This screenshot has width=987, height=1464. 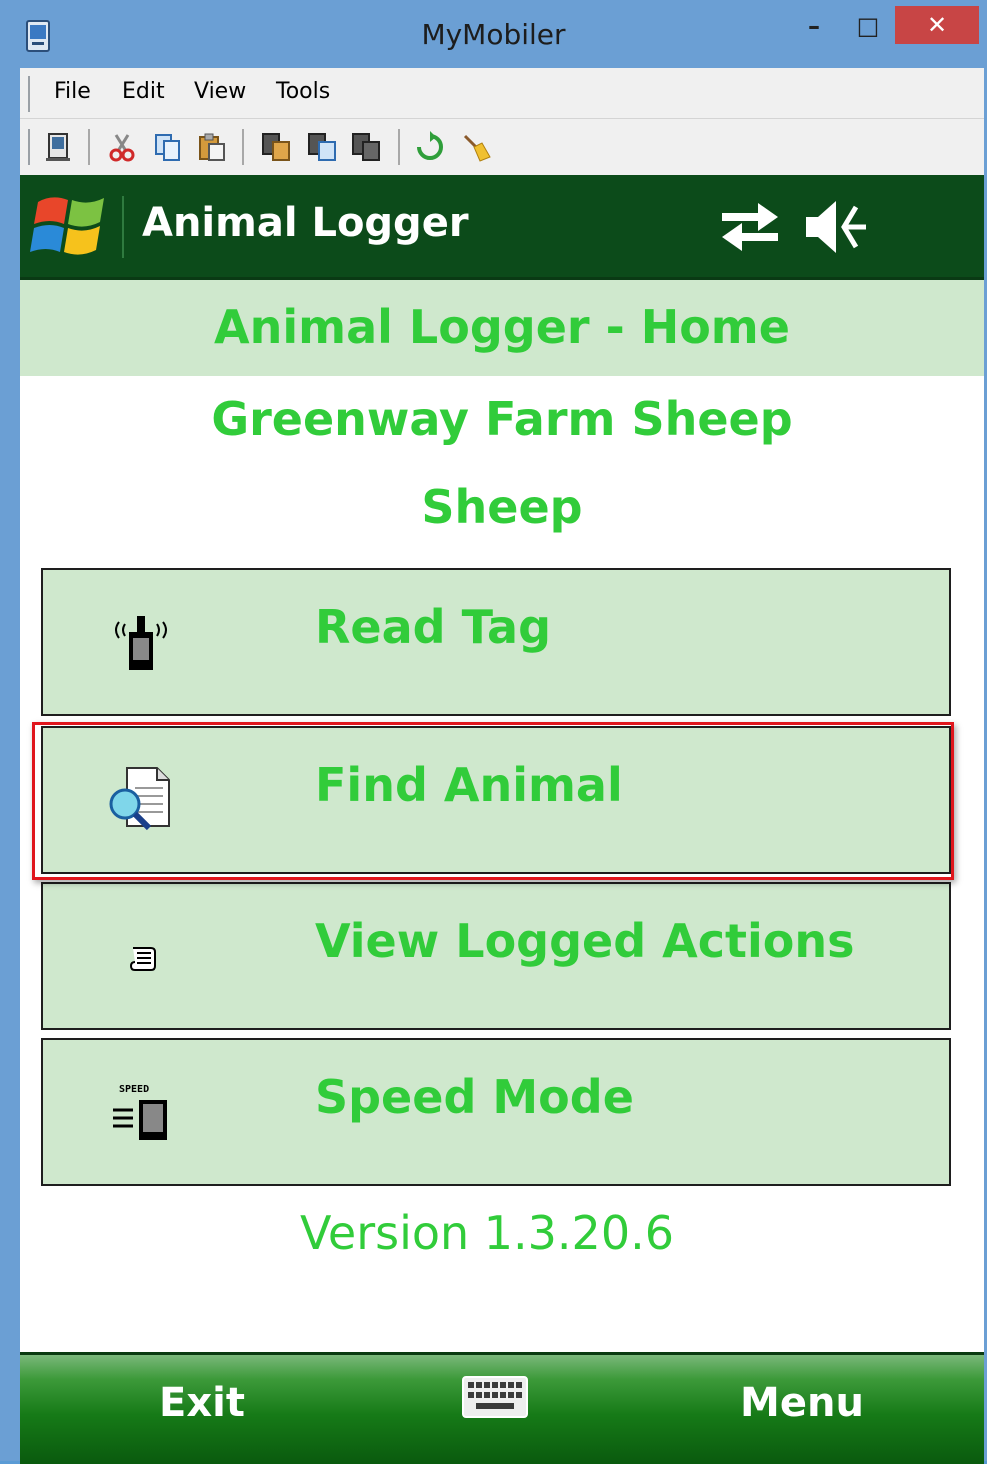 I want to click on toolbar-grip, so click(x=29, y=147).